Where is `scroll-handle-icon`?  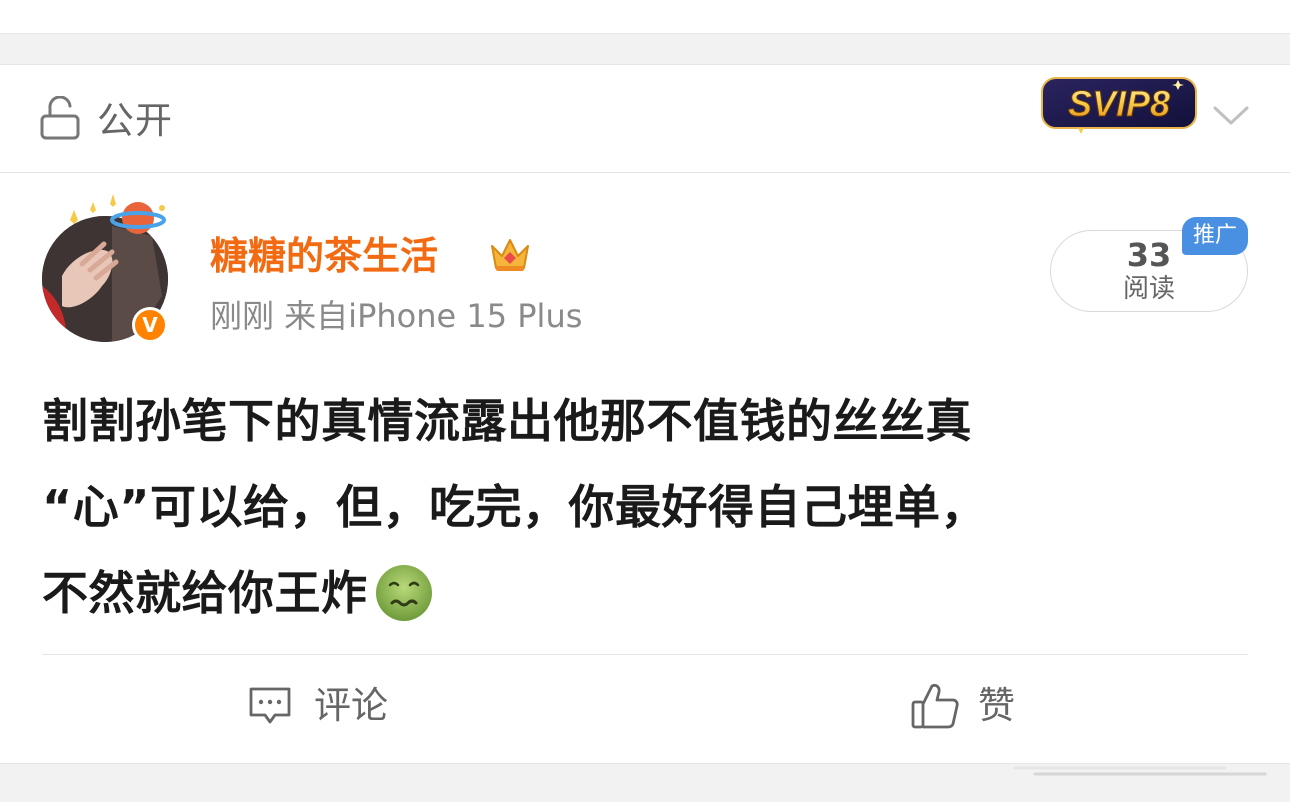 scroll-handle-icon is located at coordinates (1140, 771).